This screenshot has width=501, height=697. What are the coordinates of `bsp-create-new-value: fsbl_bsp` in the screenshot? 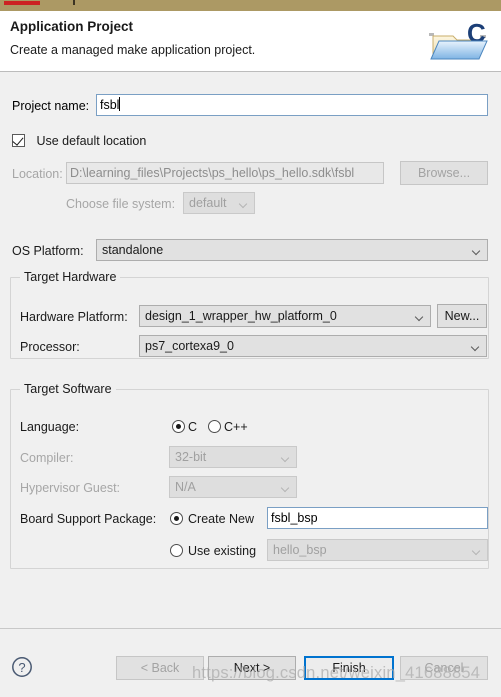 It's located at (294, 518).